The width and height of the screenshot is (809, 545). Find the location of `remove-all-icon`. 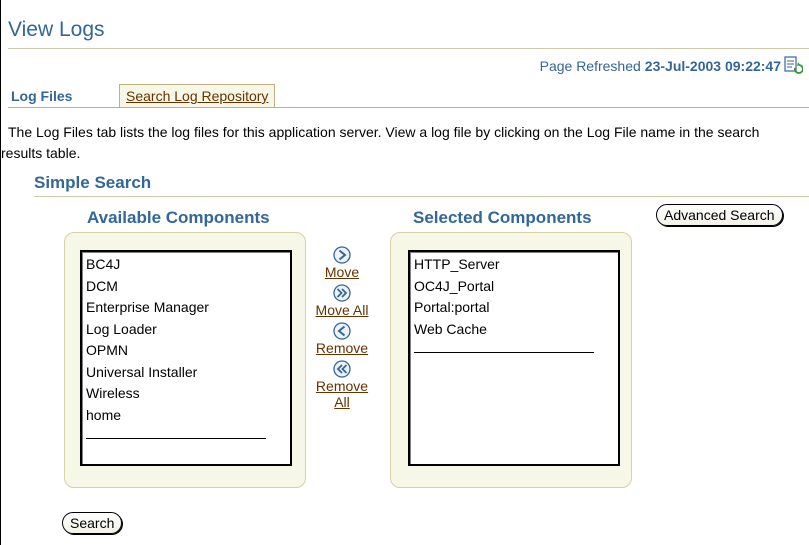

remove-all-icon is located at coordinates (342, 369).